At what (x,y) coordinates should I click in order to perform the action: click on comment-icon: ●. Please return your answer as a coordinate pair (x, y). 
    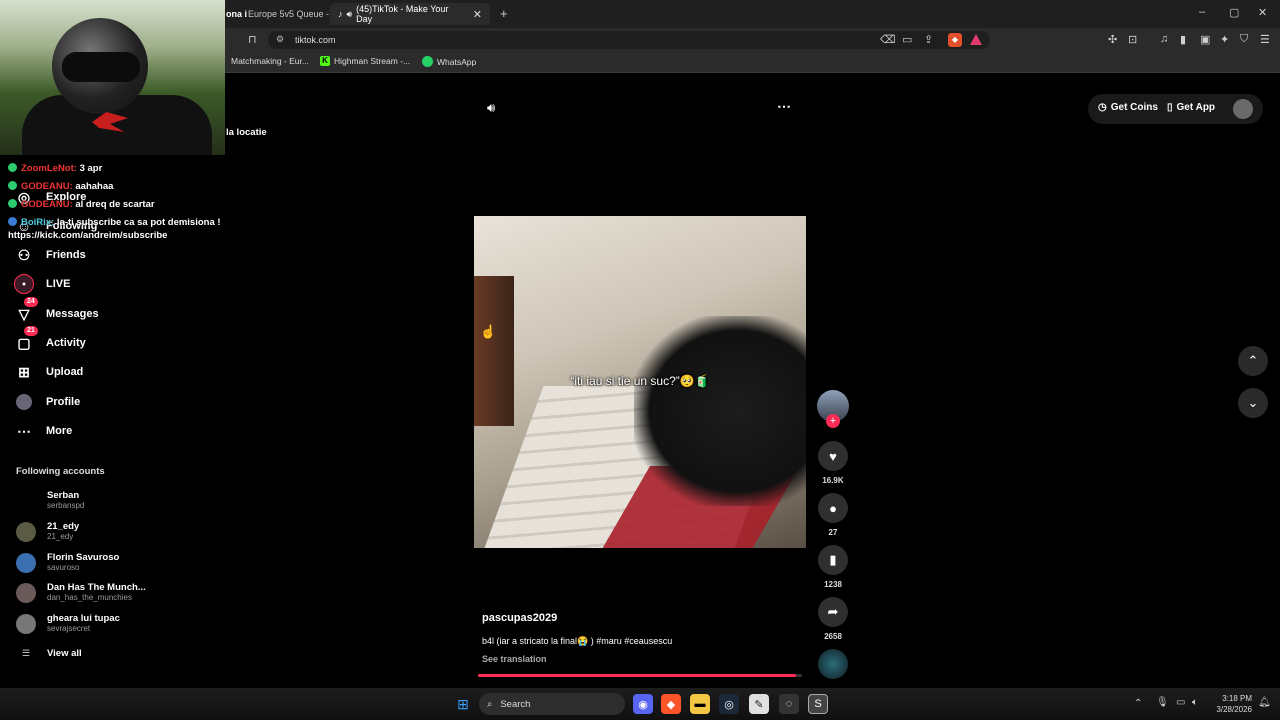
    Looking at the image, I should click on (833, 508).